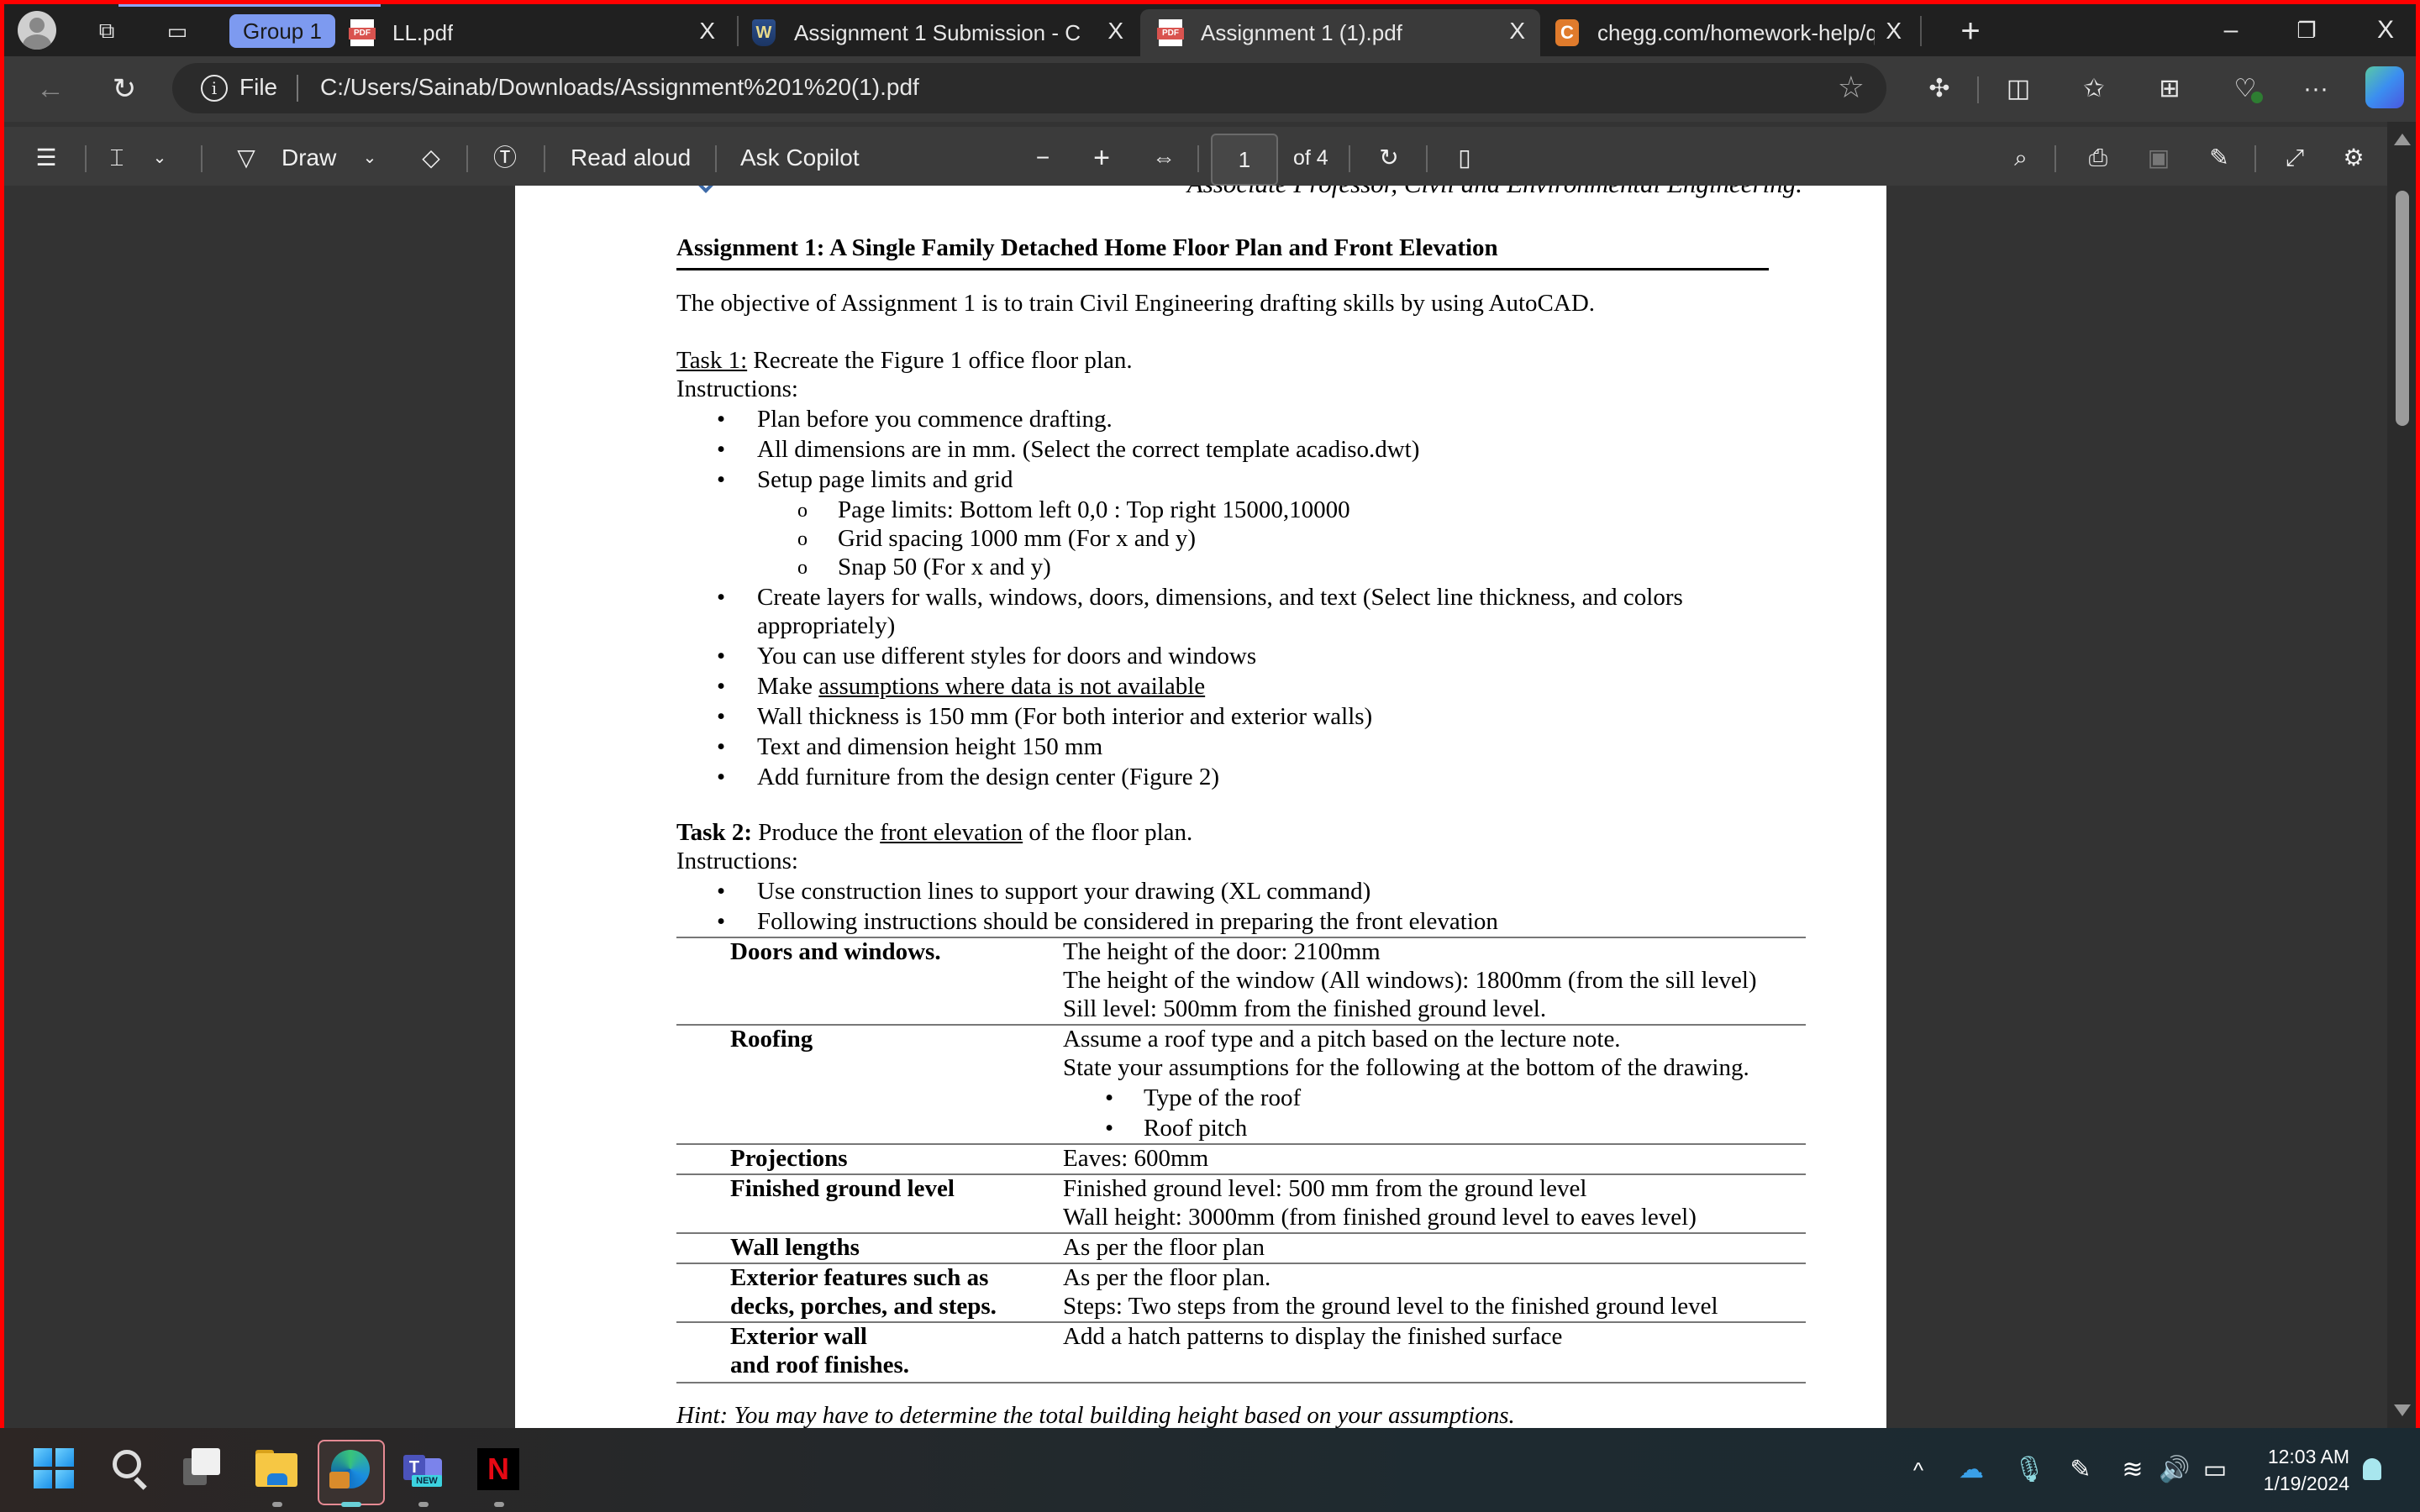 This screenshot has width=2420, height=1512. What do you see at coordinates (798, 1336) in the screenshot?
I see `table-row-label: Exterior wall` at bounding box center [798, 1336].